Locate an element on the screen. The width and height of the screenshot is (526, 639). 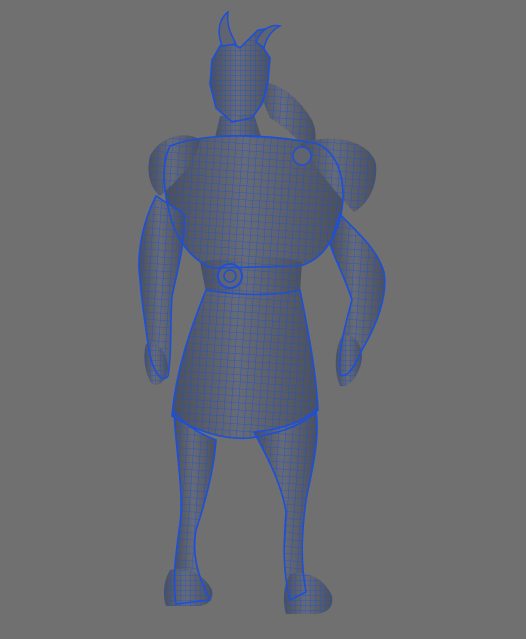
horn-right-mesh is located at coordinates (269, 37).